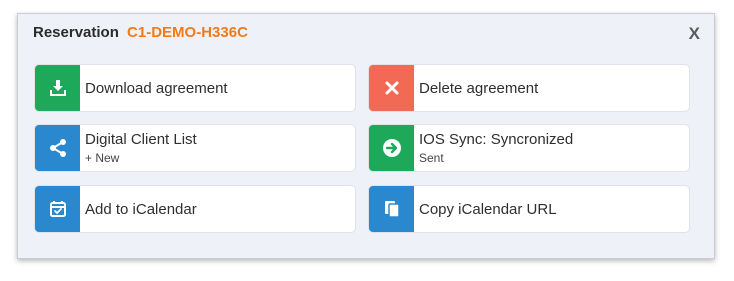 The image size is (734, 281). Describe the element at coordinates (391, 209) in the screenshot. I see `copy-icon` at that location.